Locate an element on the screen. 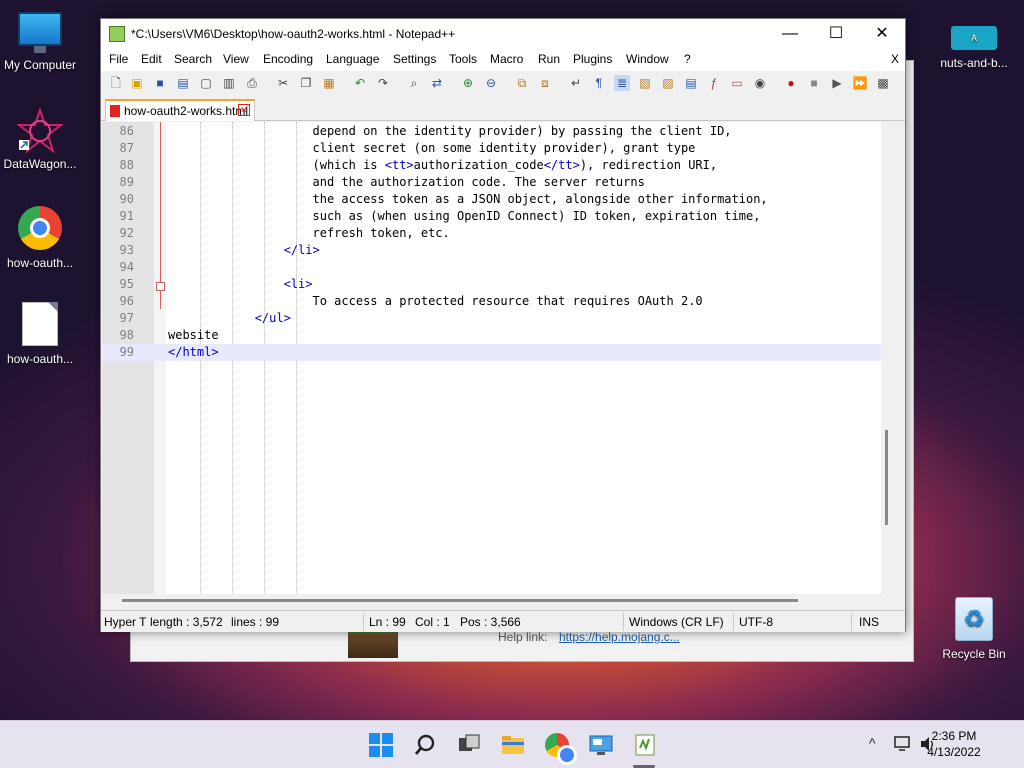 The image size is (1024, 768). all-chars-icon: ¶ is located at coordinates (599, 83).